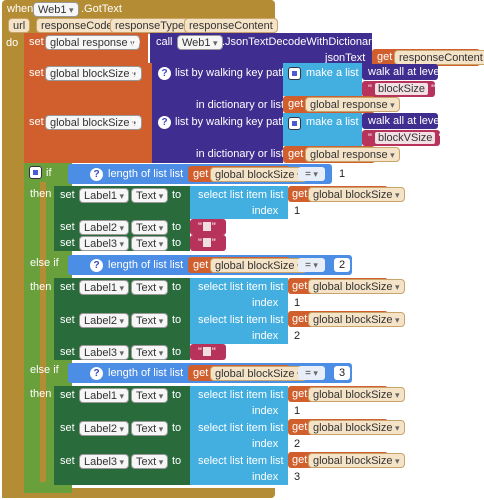 The image size is (484, 500). What do you see at coordinates (439, 57) in the screenshot?
I see `get-var-dropdown: responseContent` at bounding box center [439, 57].